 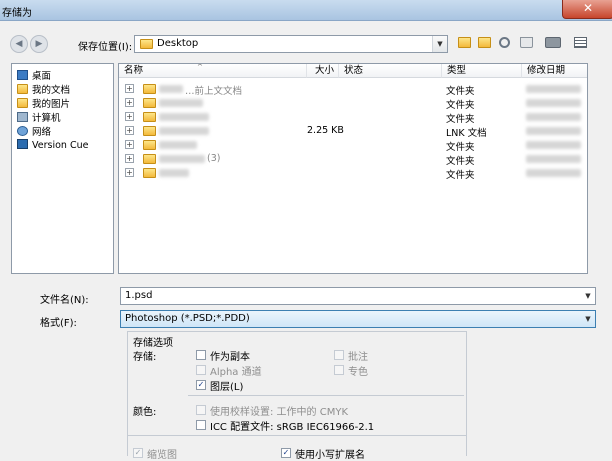 I want to click on annotations-label: 批注, so click(x=358, y=357).